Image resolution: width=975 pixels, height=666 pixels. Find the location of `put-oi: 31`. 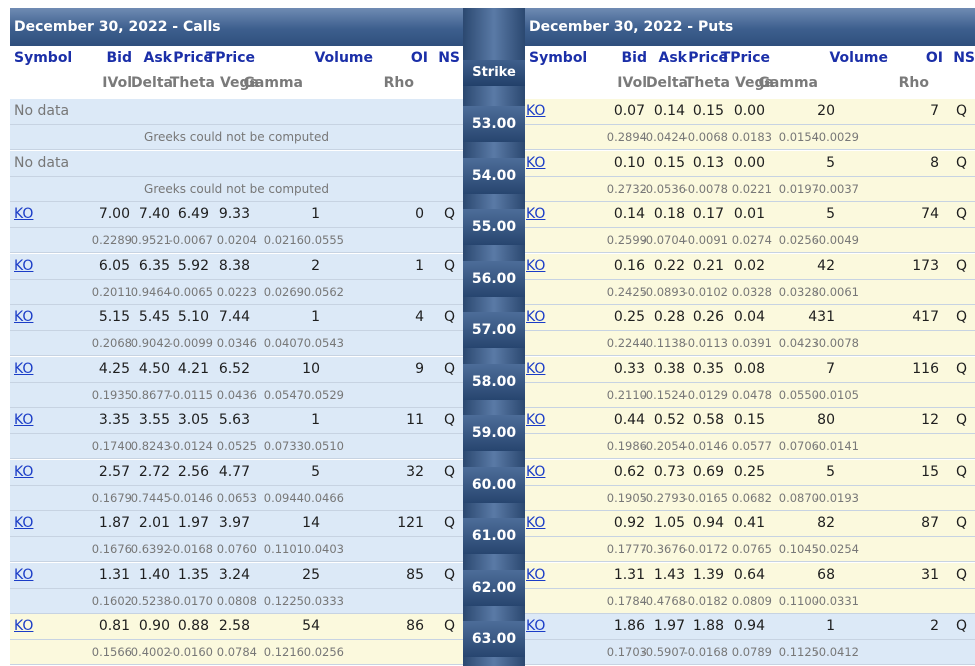

put-oi: 31 is located at coordinates (930, 575).